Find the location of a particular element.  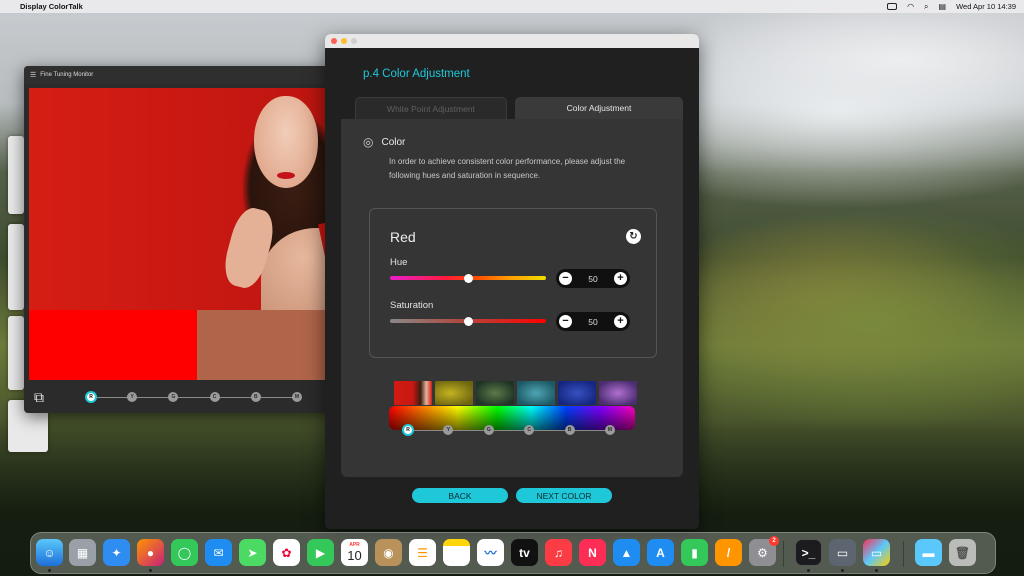

color-step-track: RYGCBM is located at coordinates (508, 430).